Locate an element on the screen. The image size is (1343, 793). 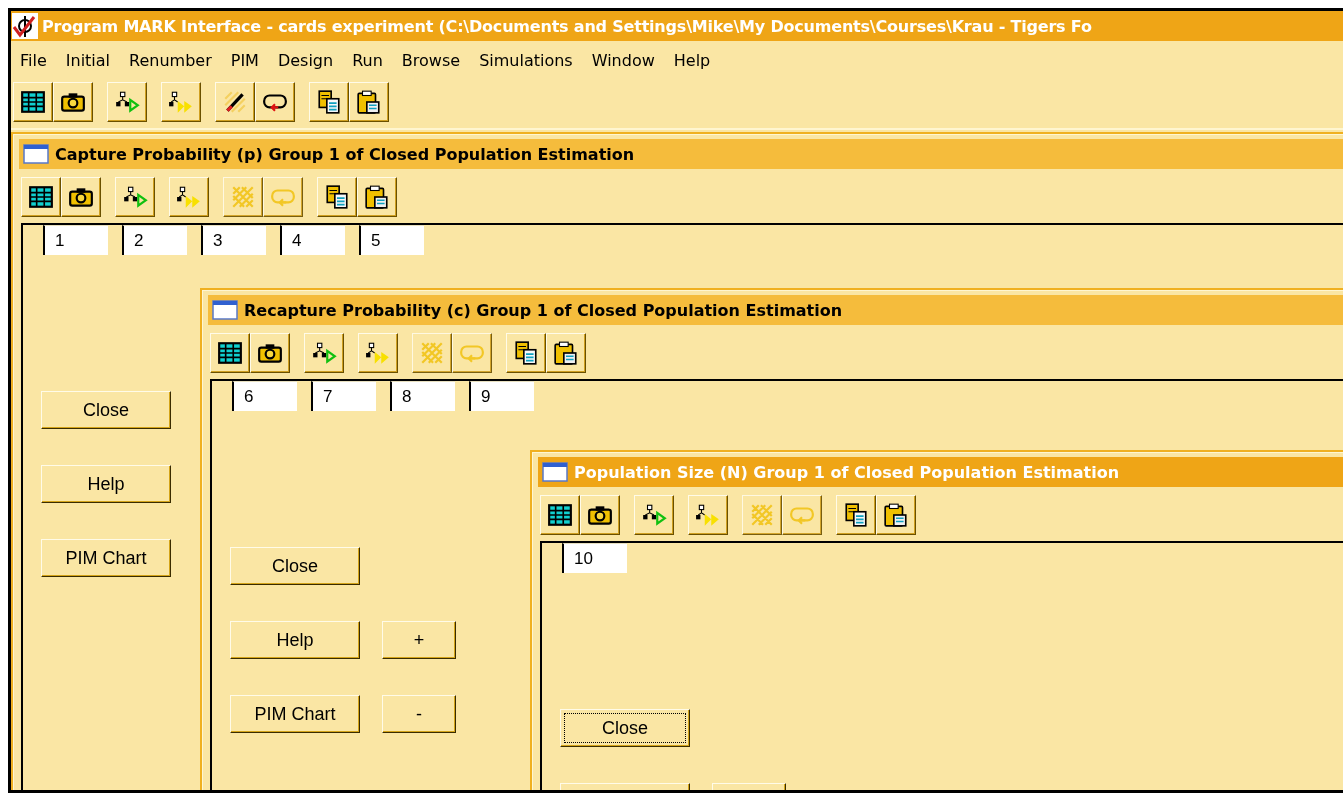
window-title: Capture Probability (p) Group 1 of Closed Population Estimation is located at coordinates (345, 154).